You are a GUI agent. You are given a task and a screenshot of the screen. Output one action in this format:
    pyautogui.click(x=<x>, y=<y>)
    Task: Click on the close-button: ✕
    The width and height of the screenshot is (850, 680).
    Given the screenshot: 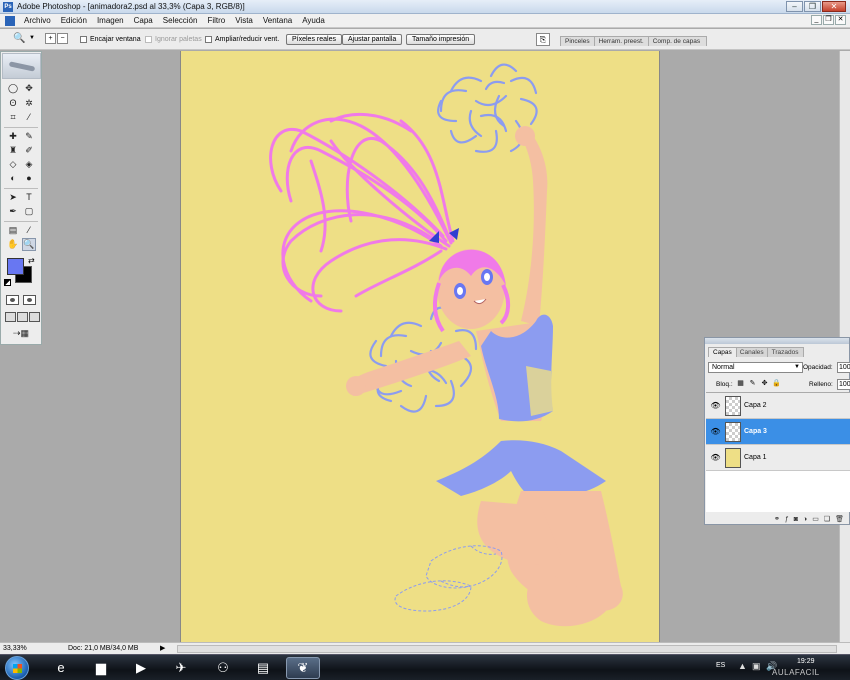 What is the action you would take?
    pyautogui.click(x=834, y=6)
    